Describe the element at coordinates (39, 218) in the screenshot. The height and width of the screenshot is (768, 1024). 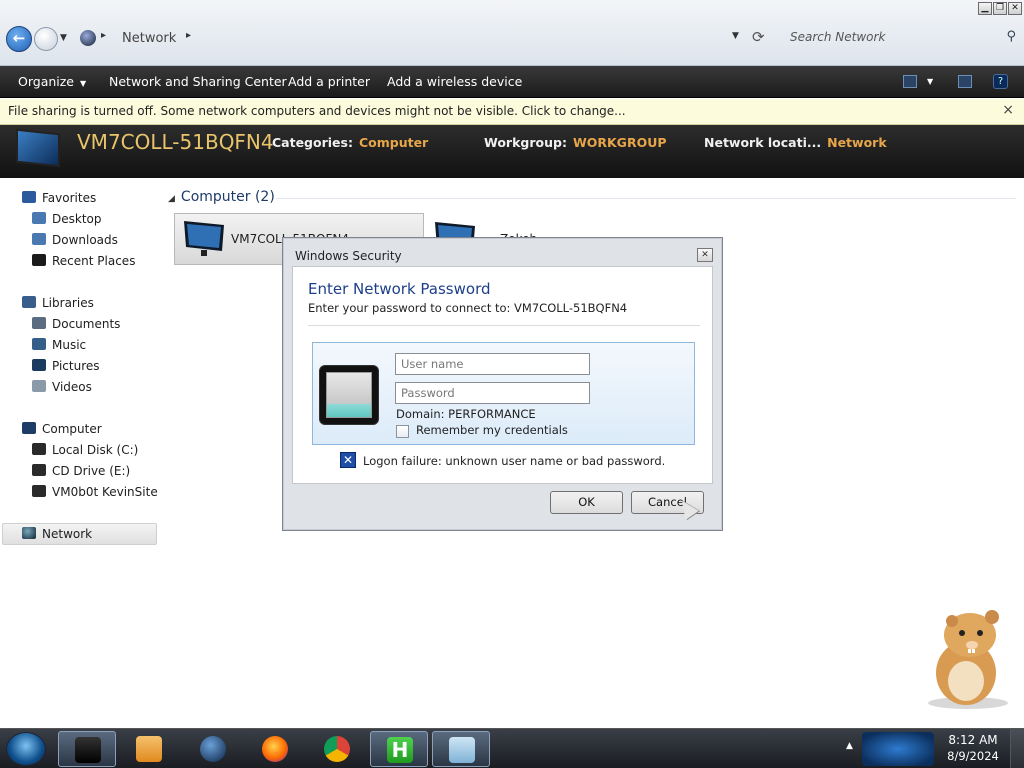
I see `desktop-folder-icon` at that location.